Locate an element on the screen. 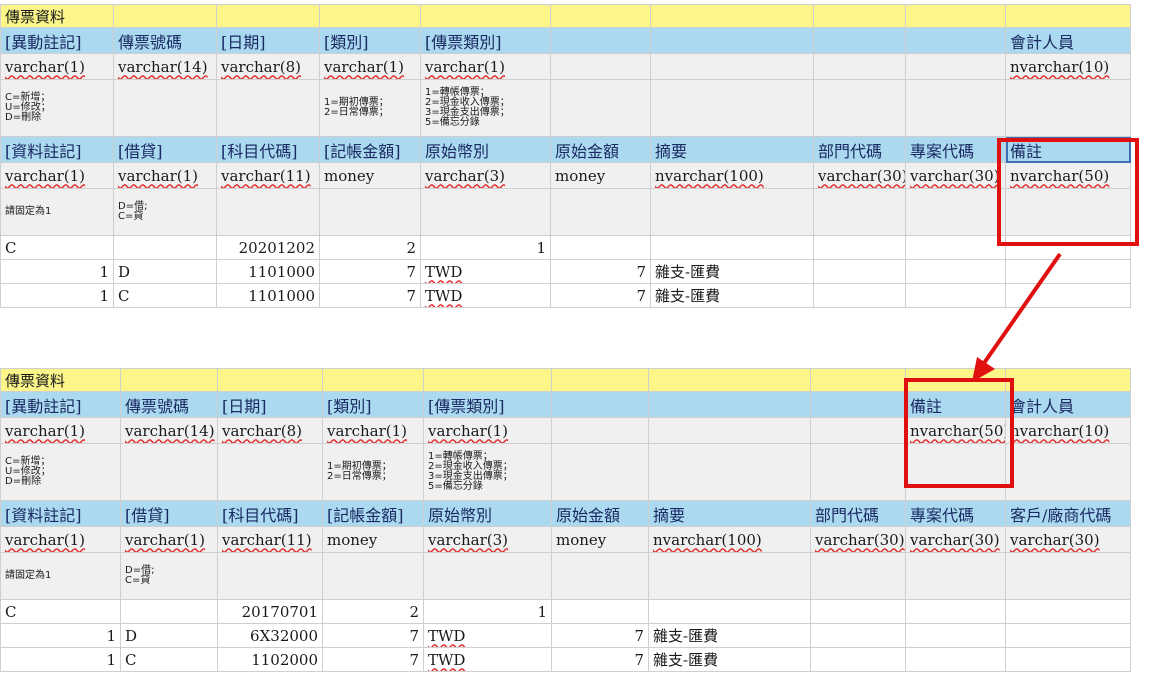 The height and width of the screenshot is (698, 1160). header-cell: [科目代碼] is located at coordinates (270, 513).